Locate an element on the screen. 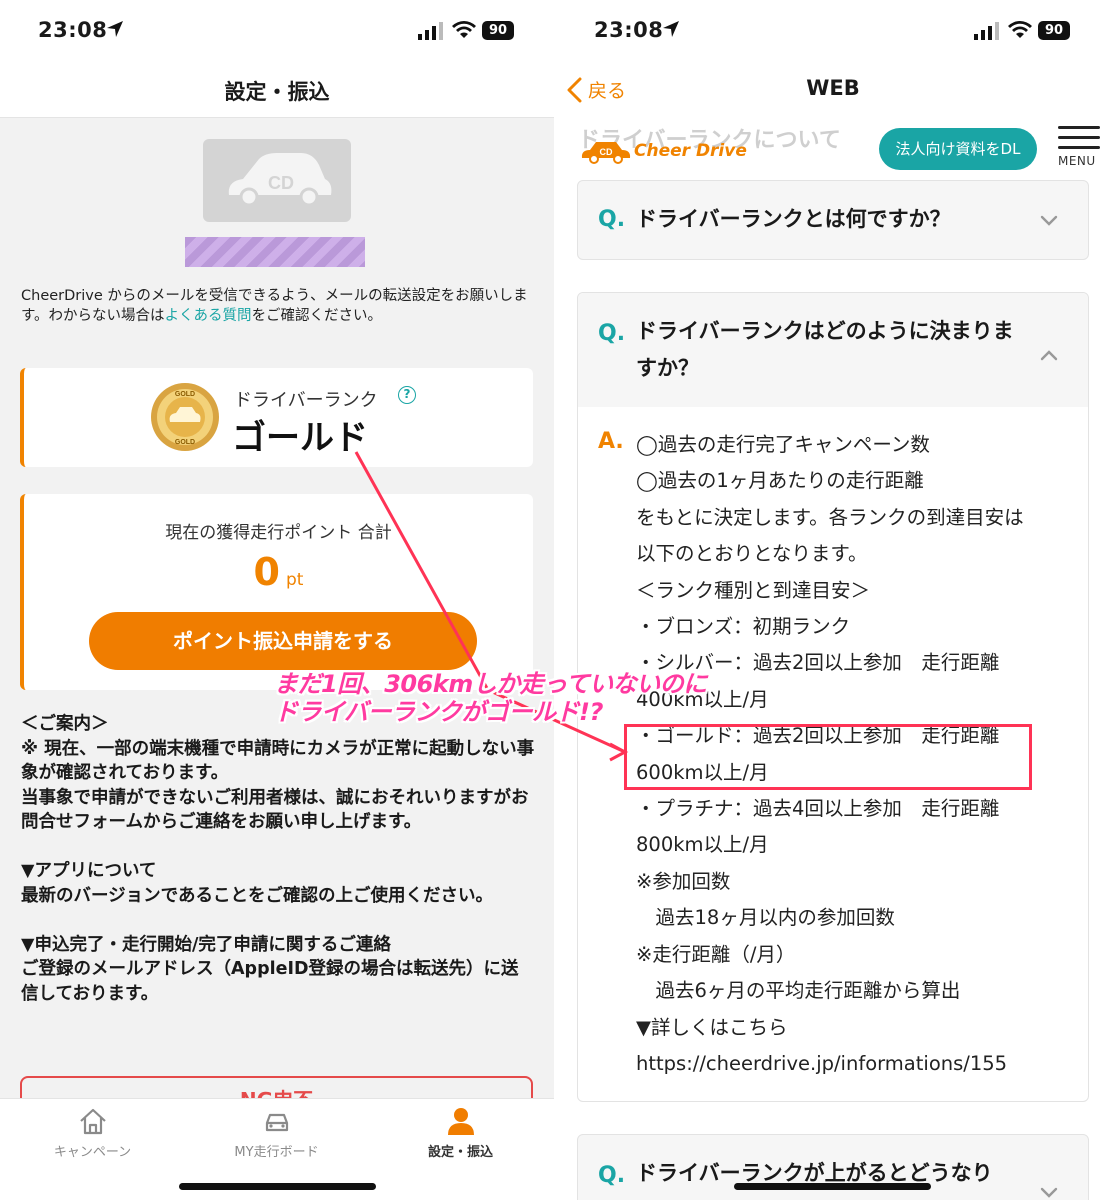 The image size is (1110, 1200). faq-question-1: ドライバーランクとは何ですか？ is located at coordinates (793, 219).